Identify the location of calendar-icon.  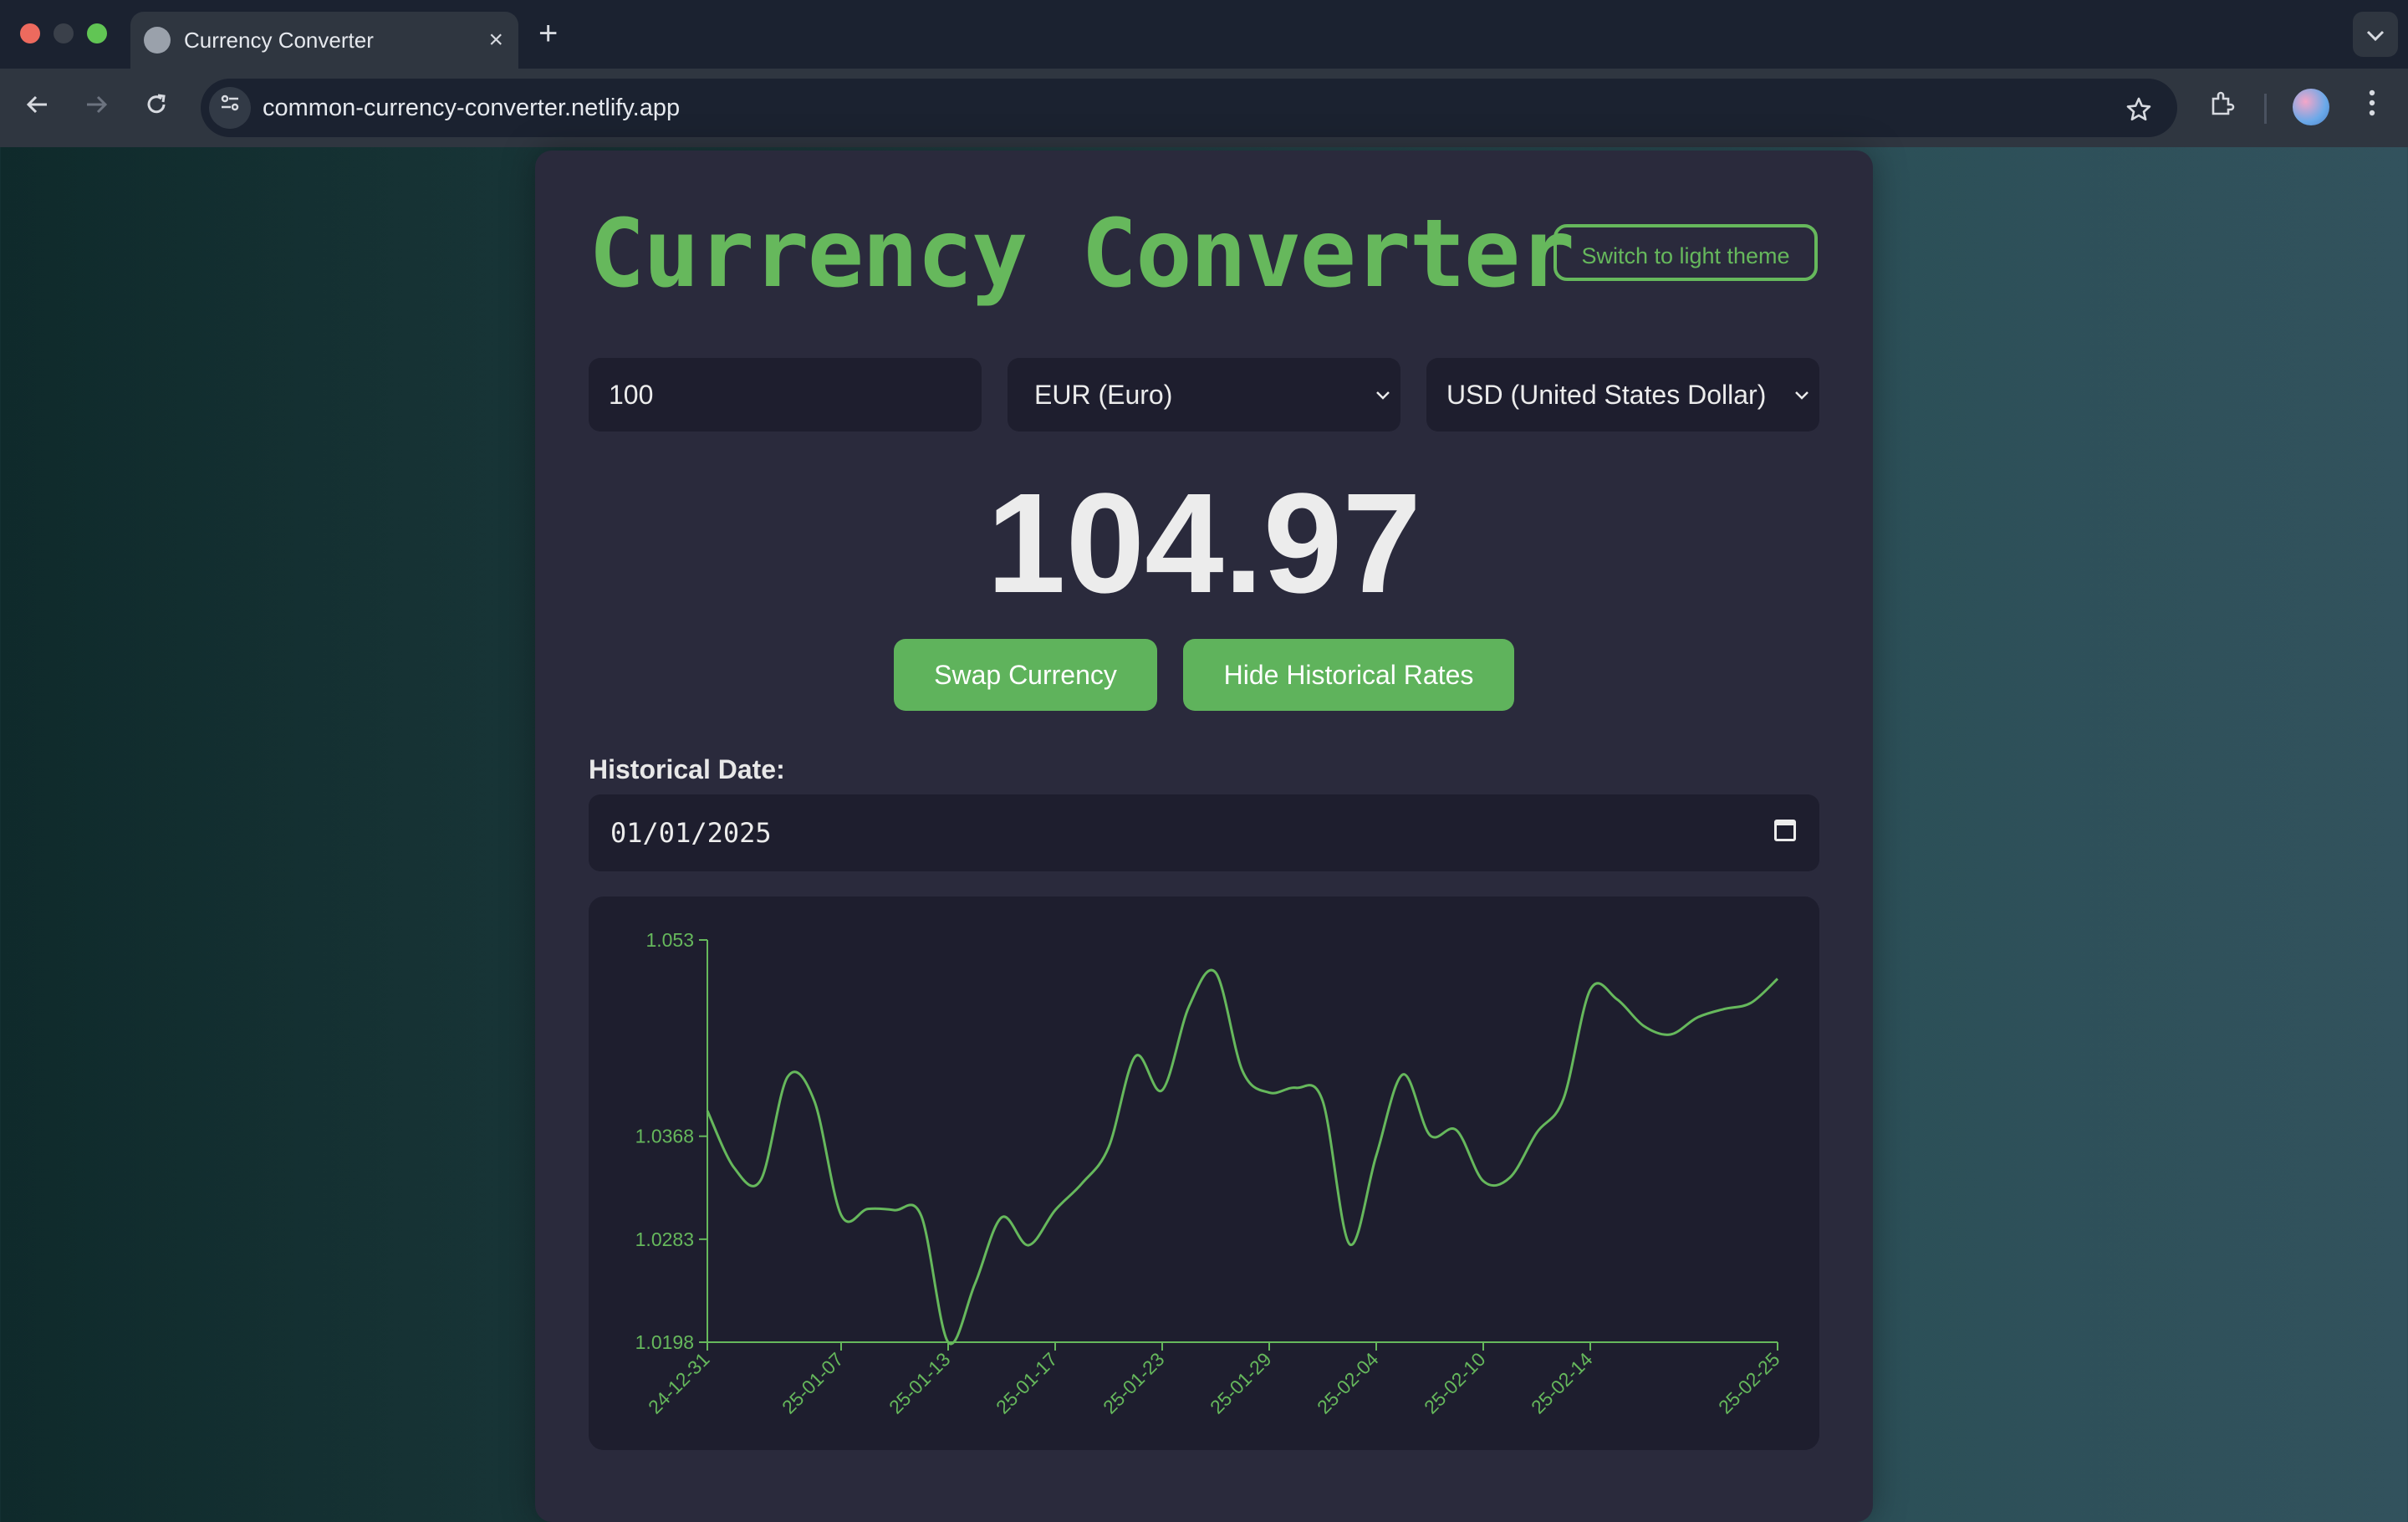
(1785, 830).